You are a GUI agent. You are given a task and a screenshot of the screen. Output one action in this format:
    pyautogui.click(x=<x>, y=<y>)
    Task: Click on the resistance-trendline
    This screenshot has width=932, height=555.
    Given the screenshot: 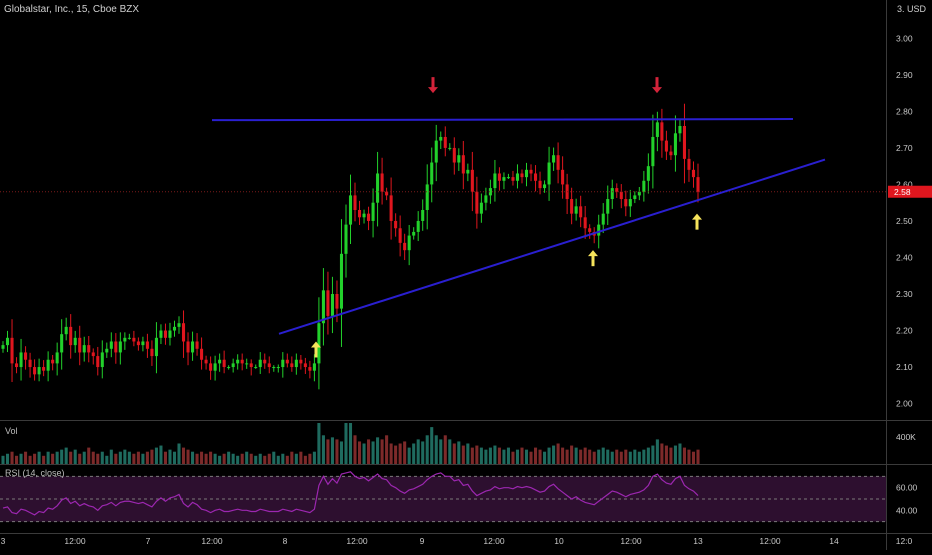 What is the action you would take?
    pyautogui.click(x=502, y=120)
    